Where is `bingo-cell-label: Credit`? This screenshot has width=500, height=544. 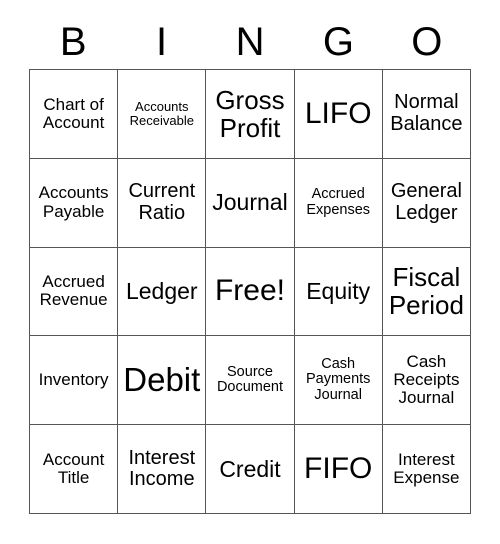
bingo-cell-label: Credit is located at coordinates (250, 468).